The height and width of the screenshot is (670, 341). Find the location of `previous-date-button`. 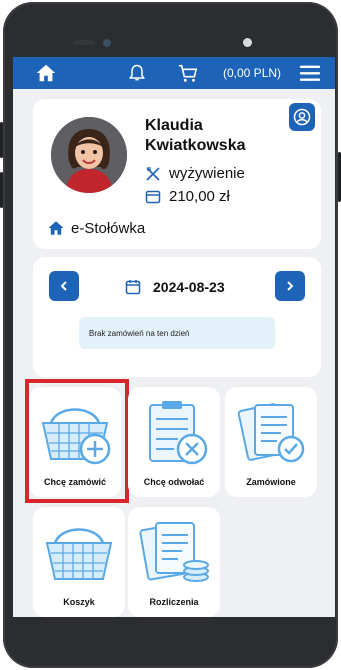

previous-date-button is located at coordinates (64, 286).